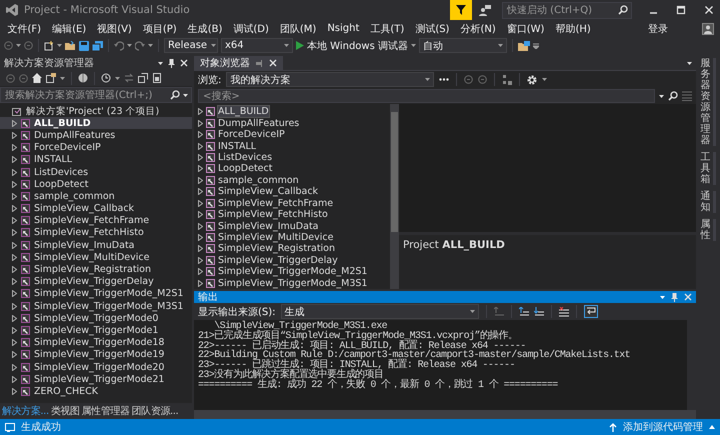 Image resolution: width=720 pixels, height=435 pixels. Describe the element at coordinates (563, 311) in the screenshot. I see `clear-all-icon` at that location.